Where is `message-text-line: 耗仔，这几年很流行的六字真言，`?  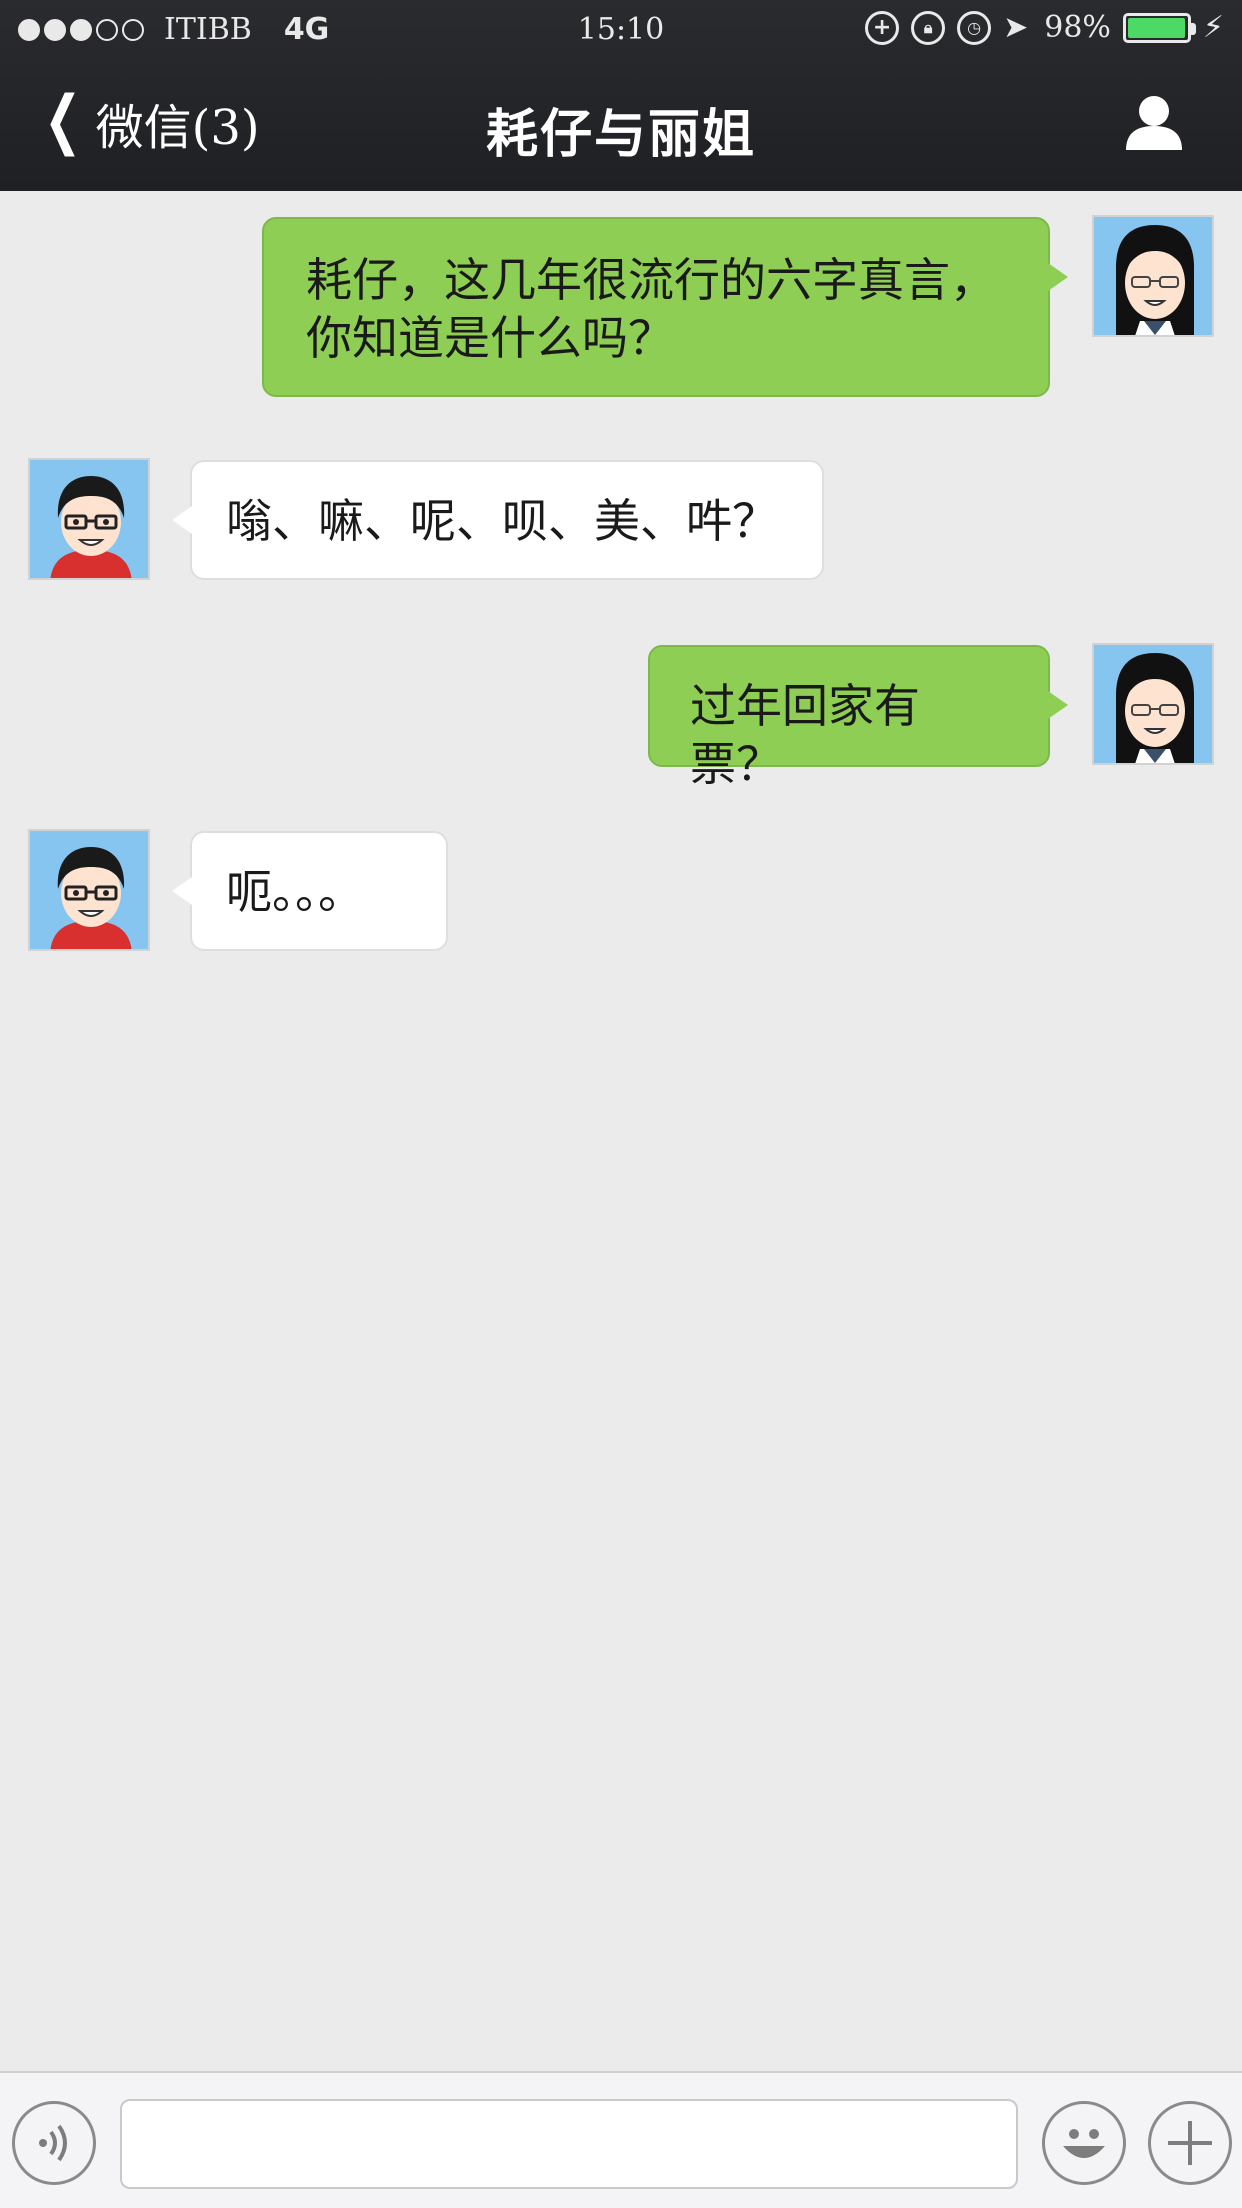
message-text-line: 耗仔，这几年很流行的六字真言， is located at coordinates (651, 280).